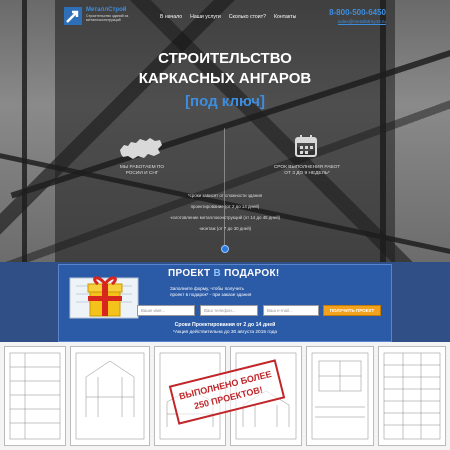 This screenshot has height=450, width=450. Describe the element at coordinates (352, 310) in the screenshot. I see `get-project-button: ПОЛУЧИТЬ ПРОЕКТ` at that location.